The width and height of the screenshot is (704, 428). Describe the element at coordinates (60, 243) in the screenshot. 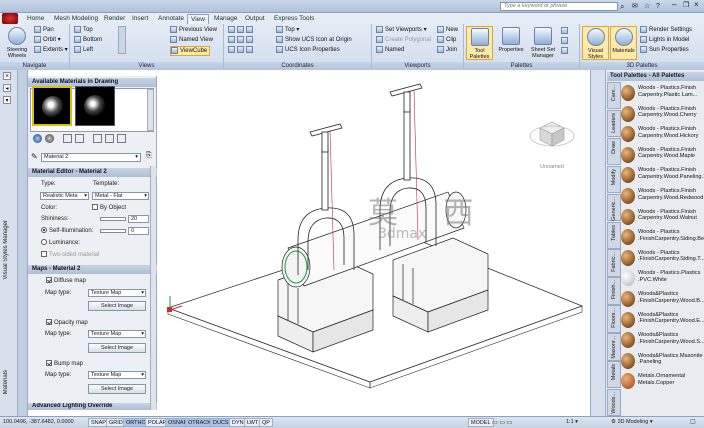

I see `luminance-radio: Luminance:` at that location.